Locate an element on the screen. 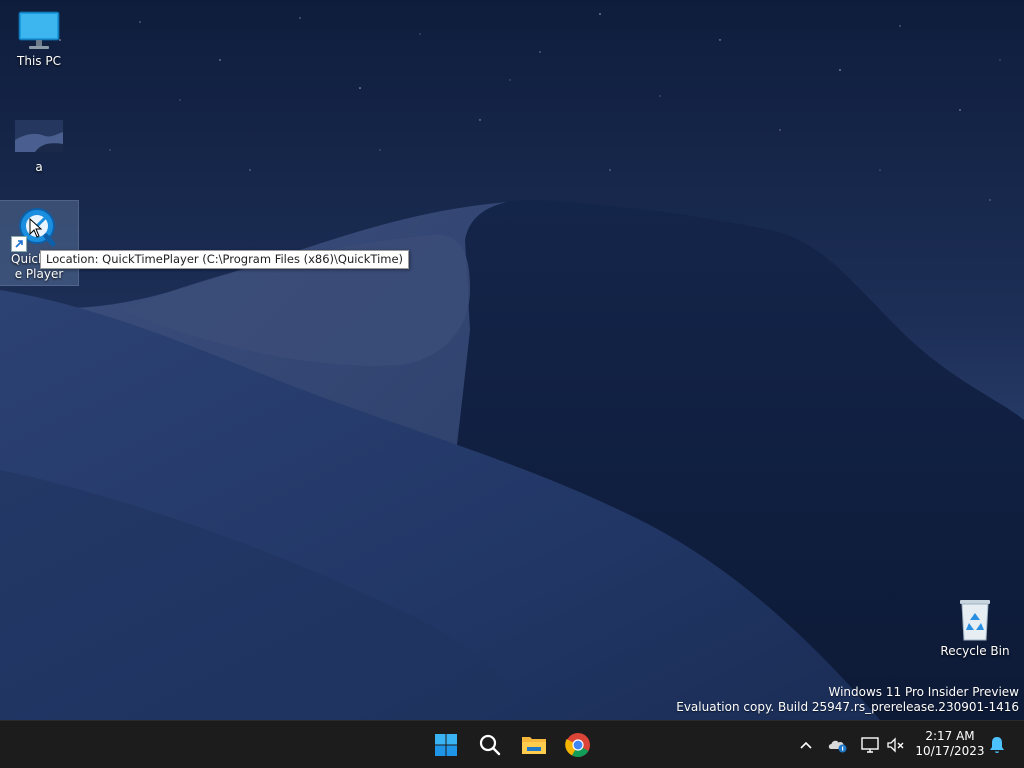 This screenshot has height=768, width=1024. mouse-cursor-icon is located at coordinates (36, 229).